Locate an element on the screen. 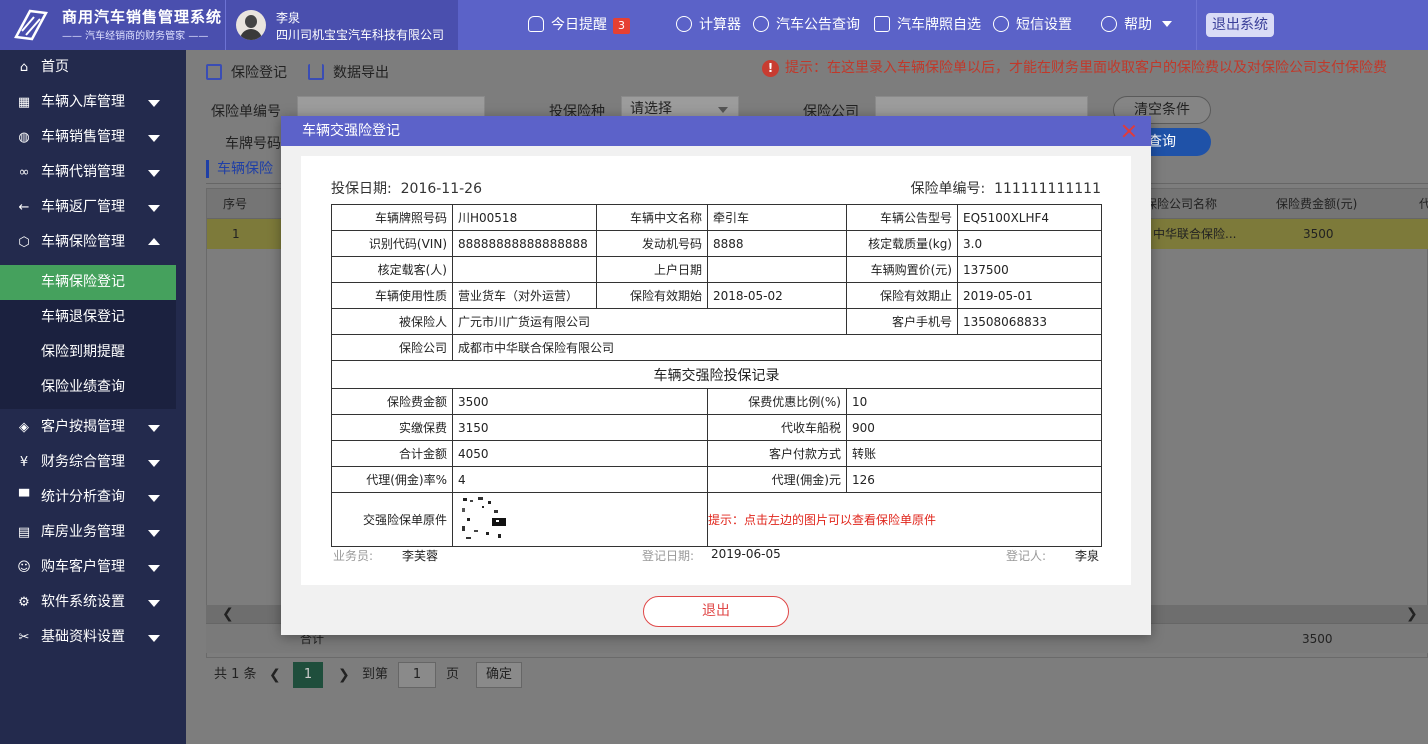 Image resolution: width=1428 pixels, height=744 pixels. chevron-up-icon is located at coordinates (154, 241).